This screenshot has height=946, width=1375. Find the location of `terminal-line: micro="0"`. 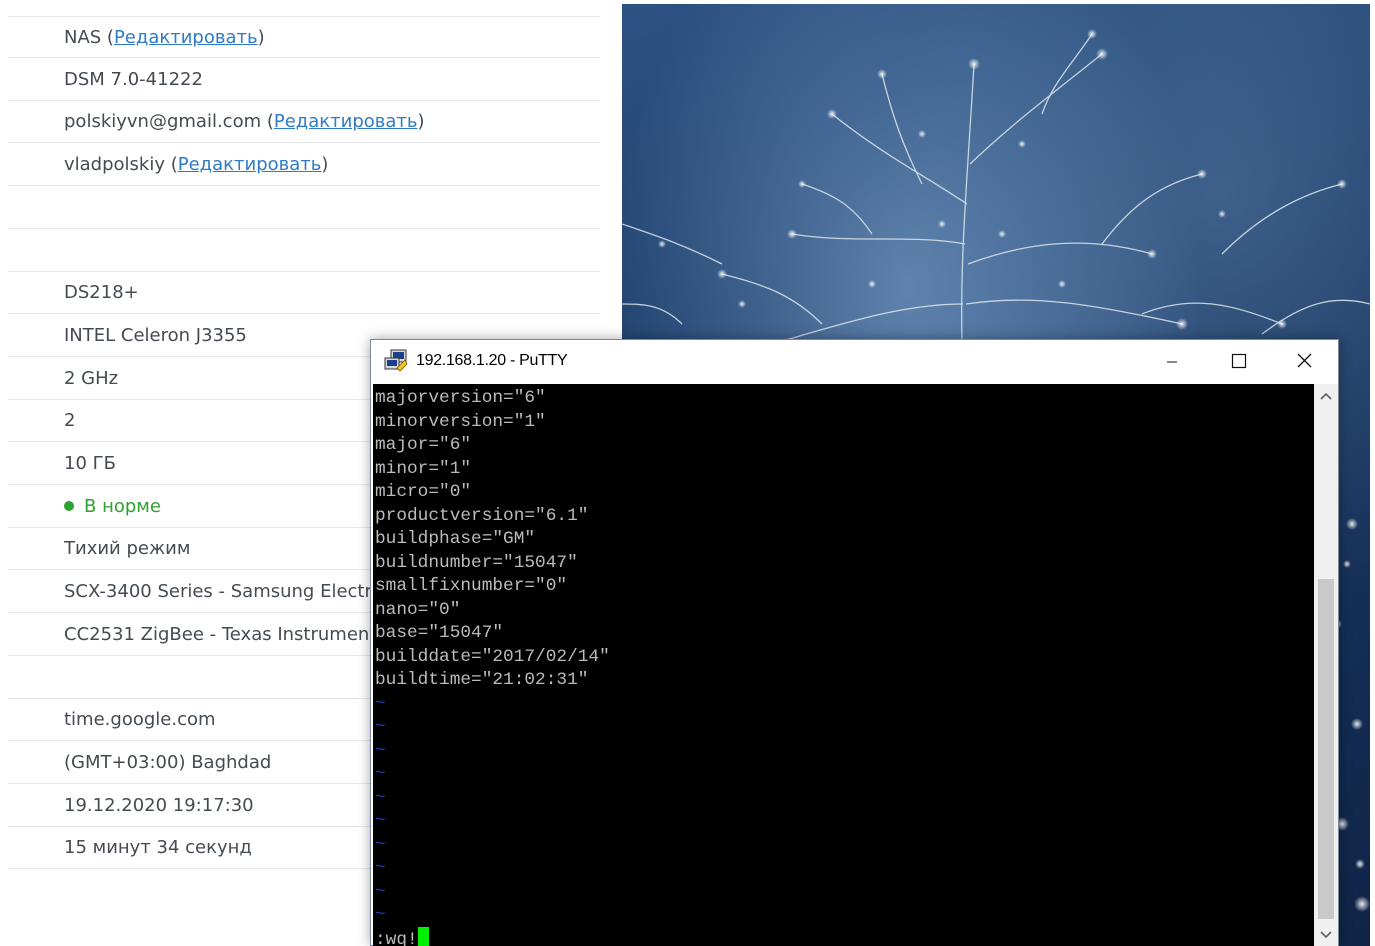

terminal-line: micro="0" is located at coordinates (423, 492).